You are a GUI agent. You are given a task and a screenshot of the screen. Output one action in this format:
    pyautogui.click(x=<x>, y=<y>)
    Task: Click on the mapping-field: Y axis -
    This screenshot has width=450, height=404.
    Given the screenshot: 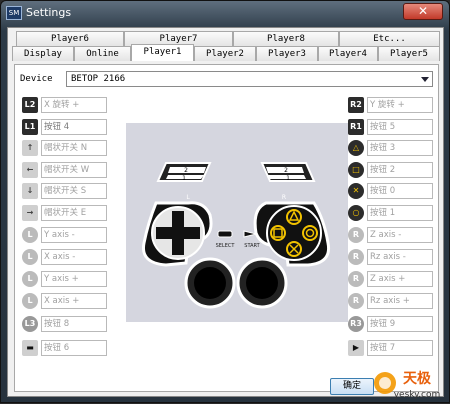 What is the action you would take?
    pyautogui.click(x=74, y=235)
    